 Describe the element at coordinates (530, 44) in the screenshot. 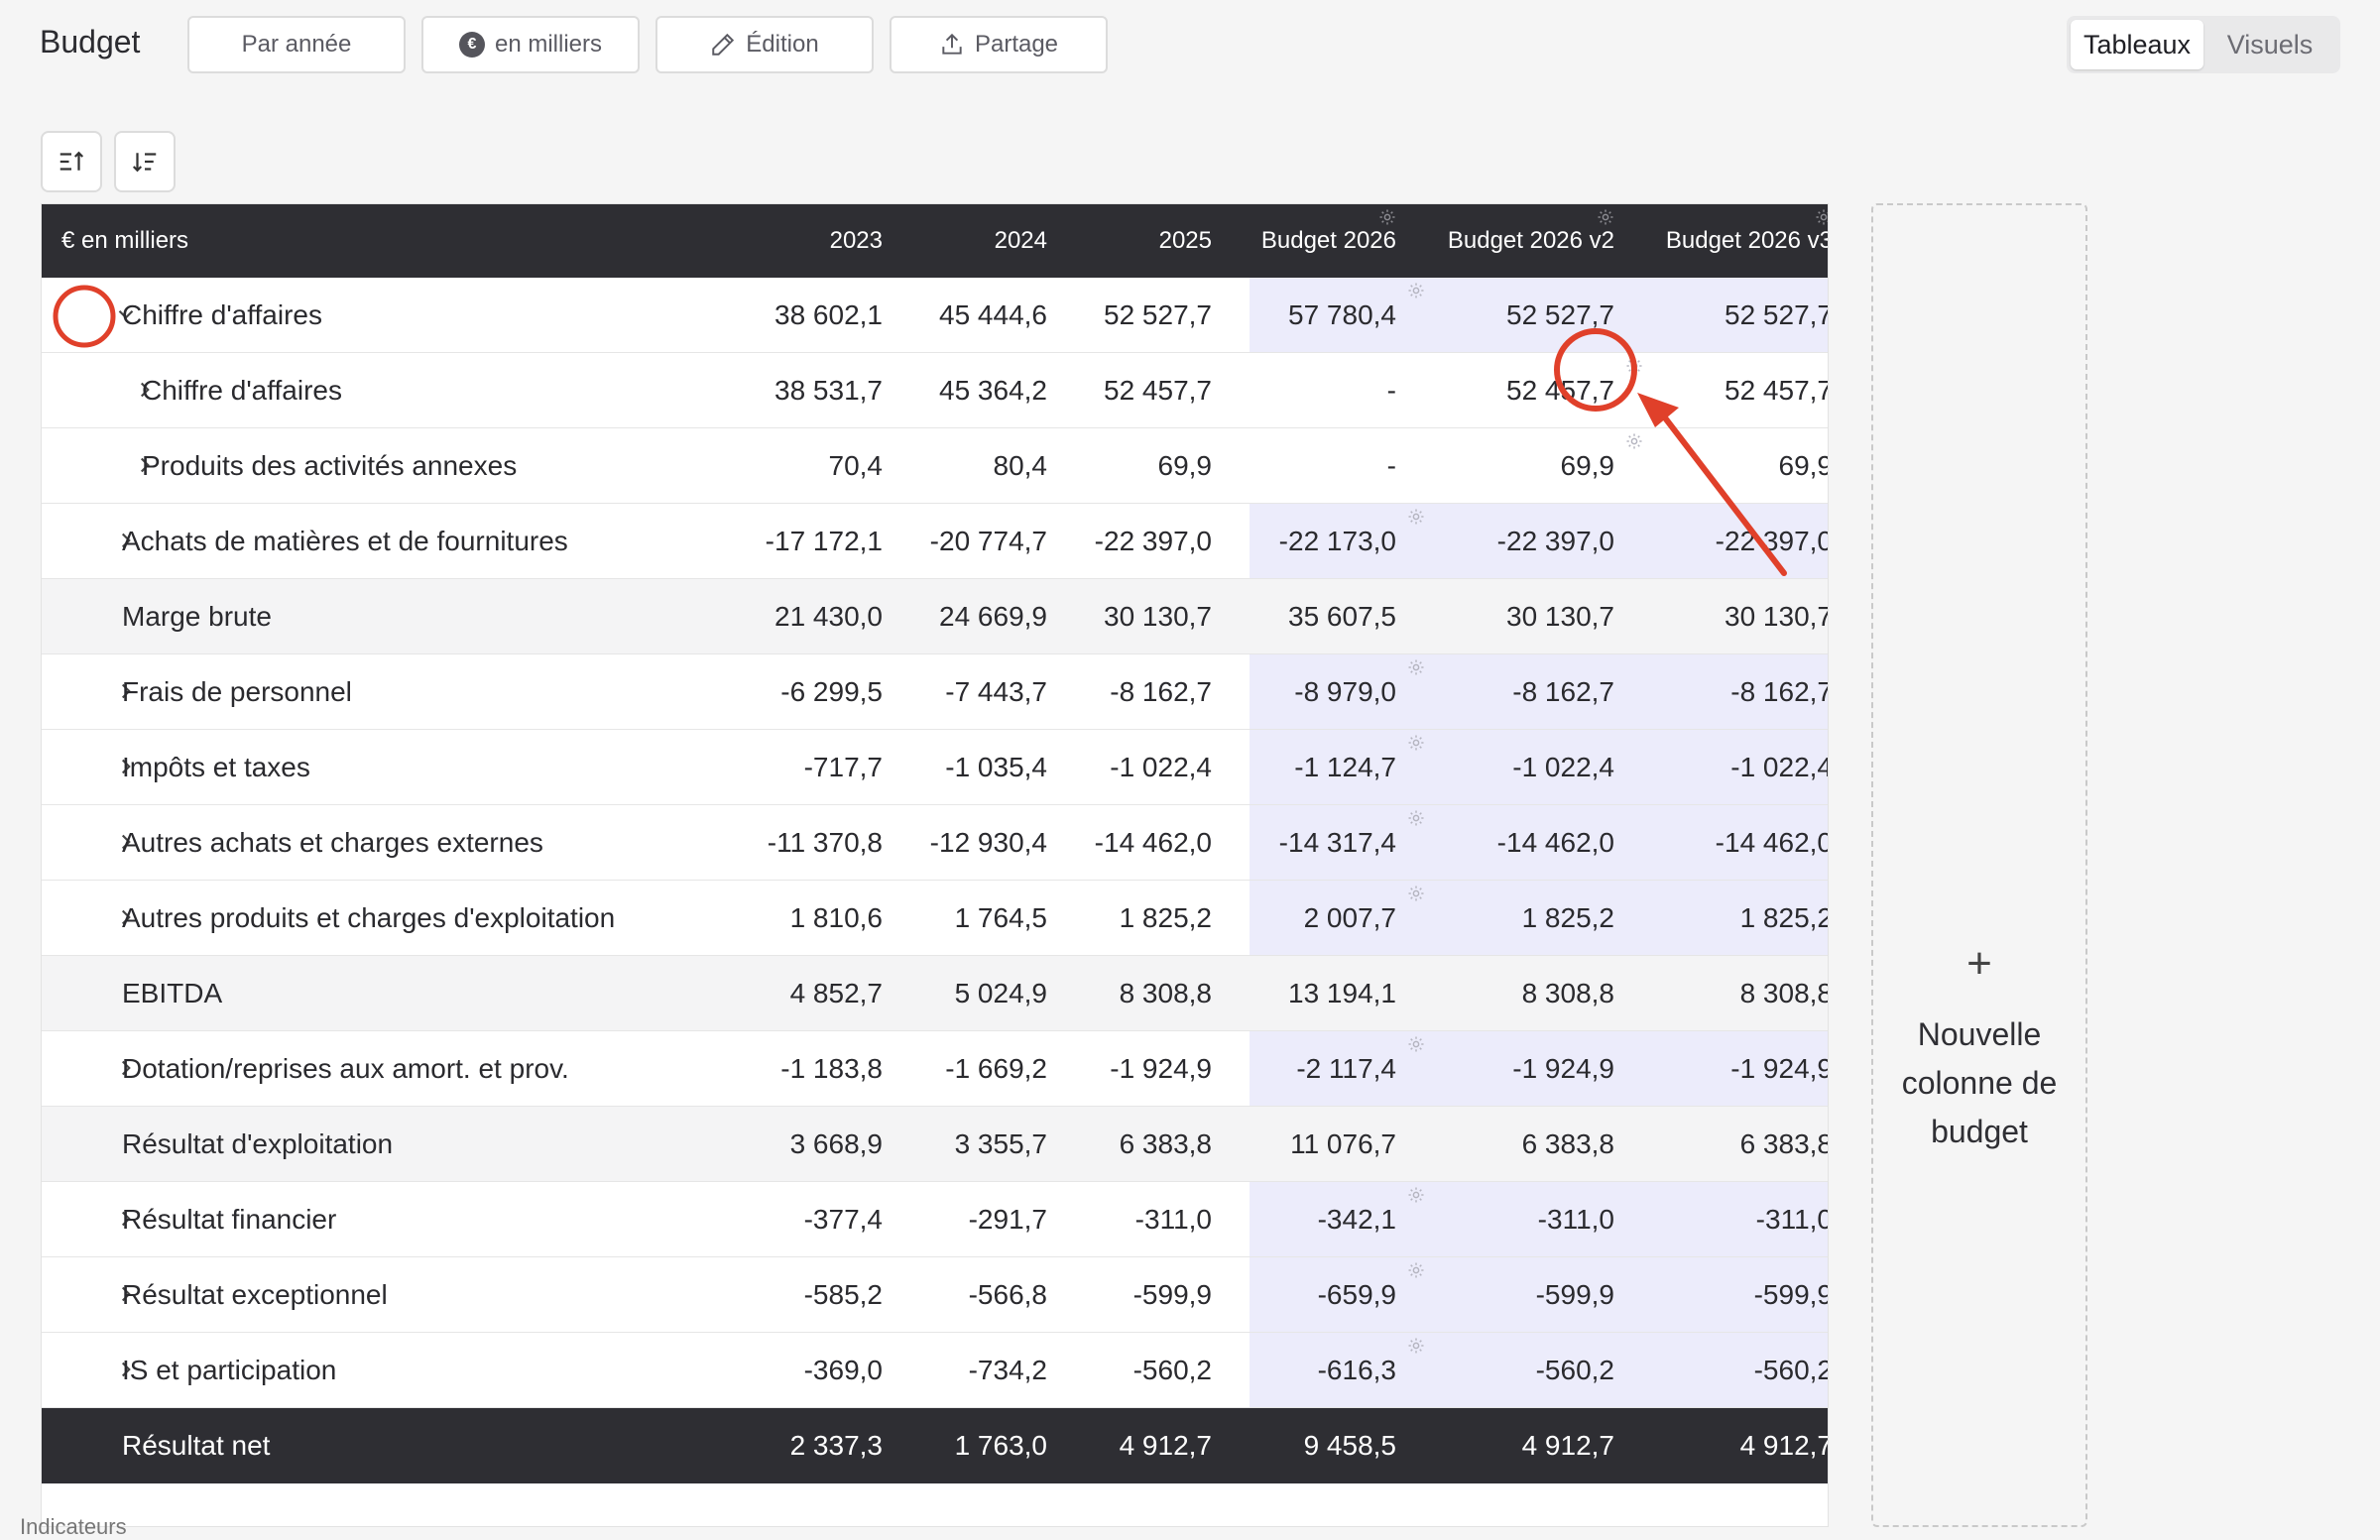

I see `units-button: € en milliers` at that location.